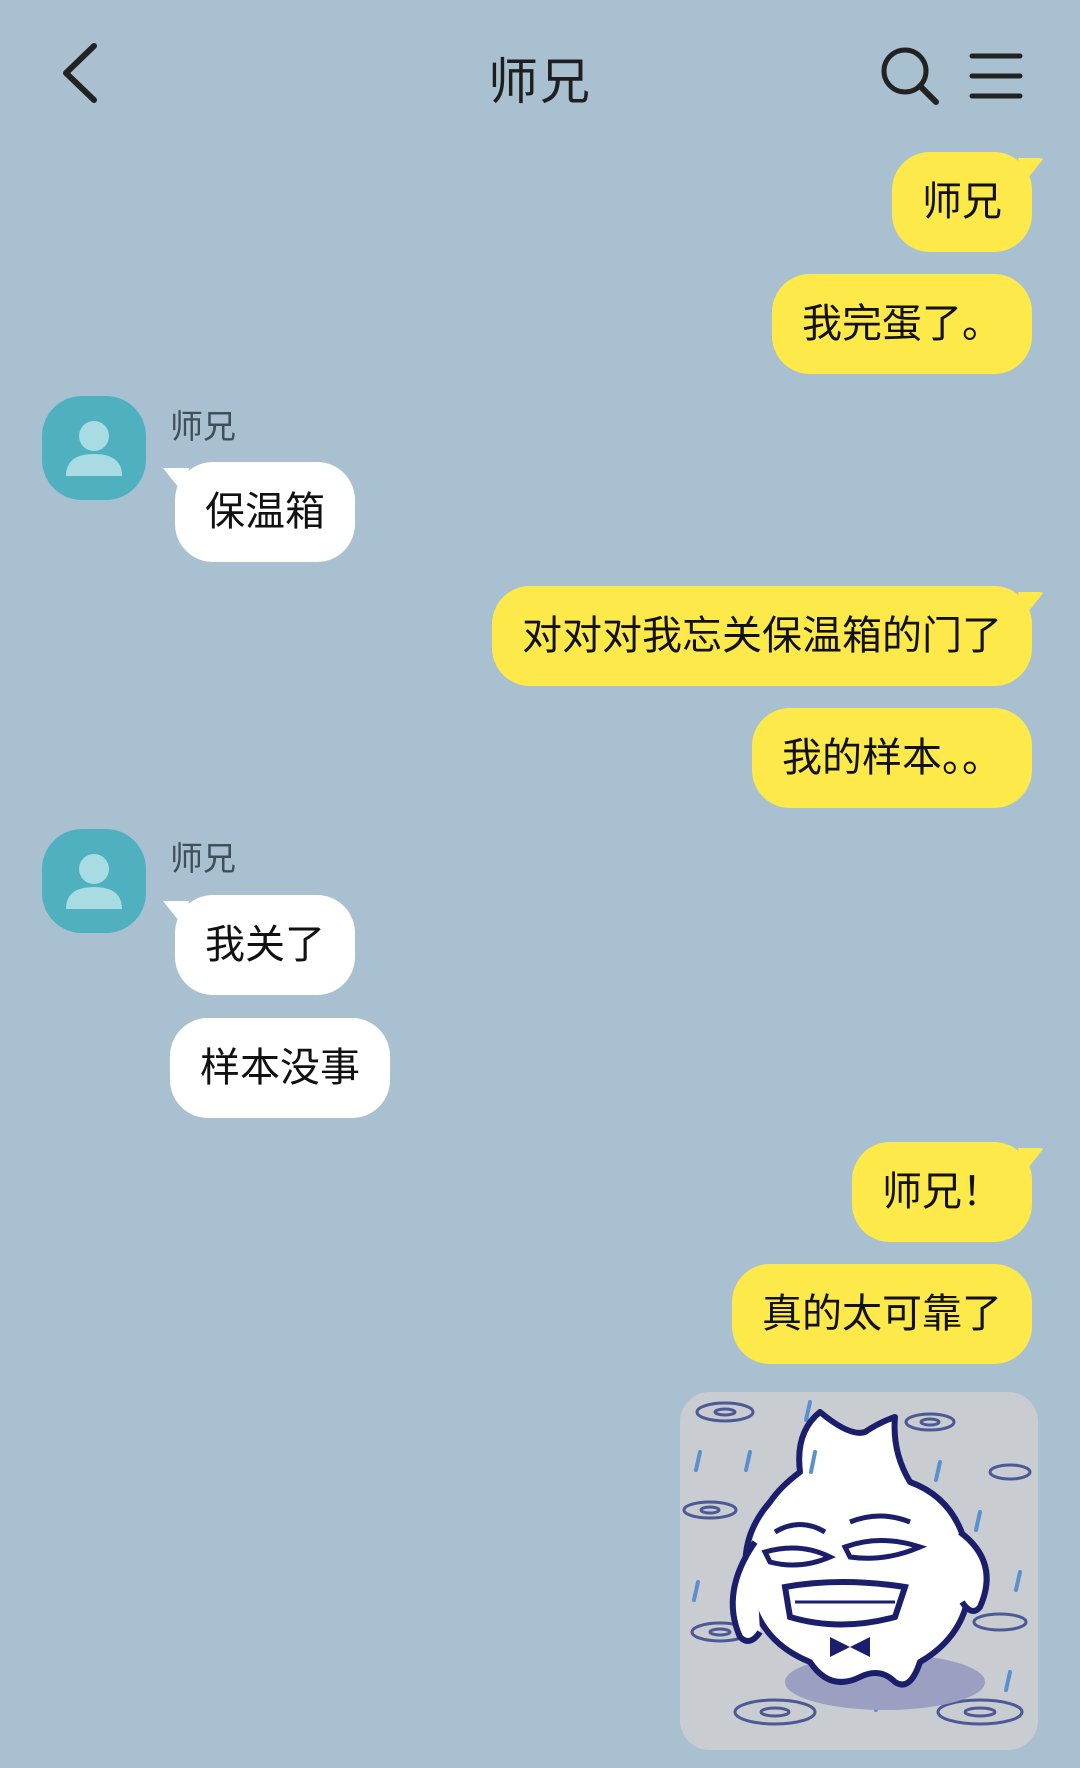 Image resolution: width=1080 pixels, height=1768 pixels. I want to click on message-bubble-theirs: 我关了, so click(259, 945).